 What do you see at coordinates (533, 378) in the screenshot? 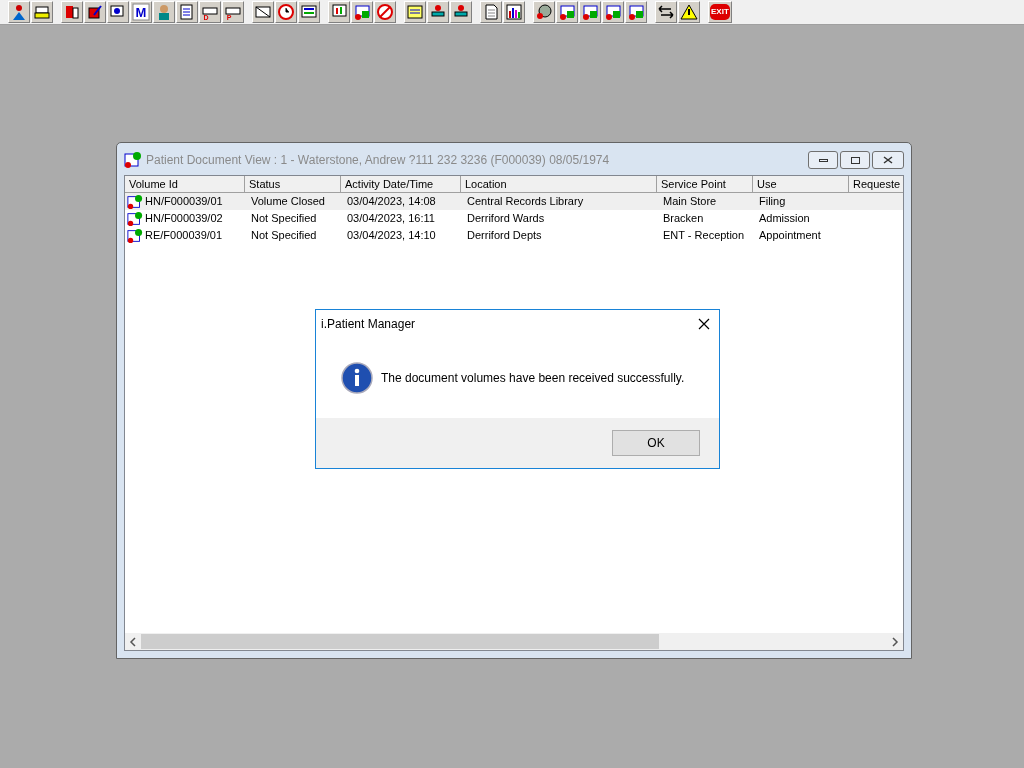
I see `dialog-message: The document volumes have been received successfully.` at bounding box center [533, 378].